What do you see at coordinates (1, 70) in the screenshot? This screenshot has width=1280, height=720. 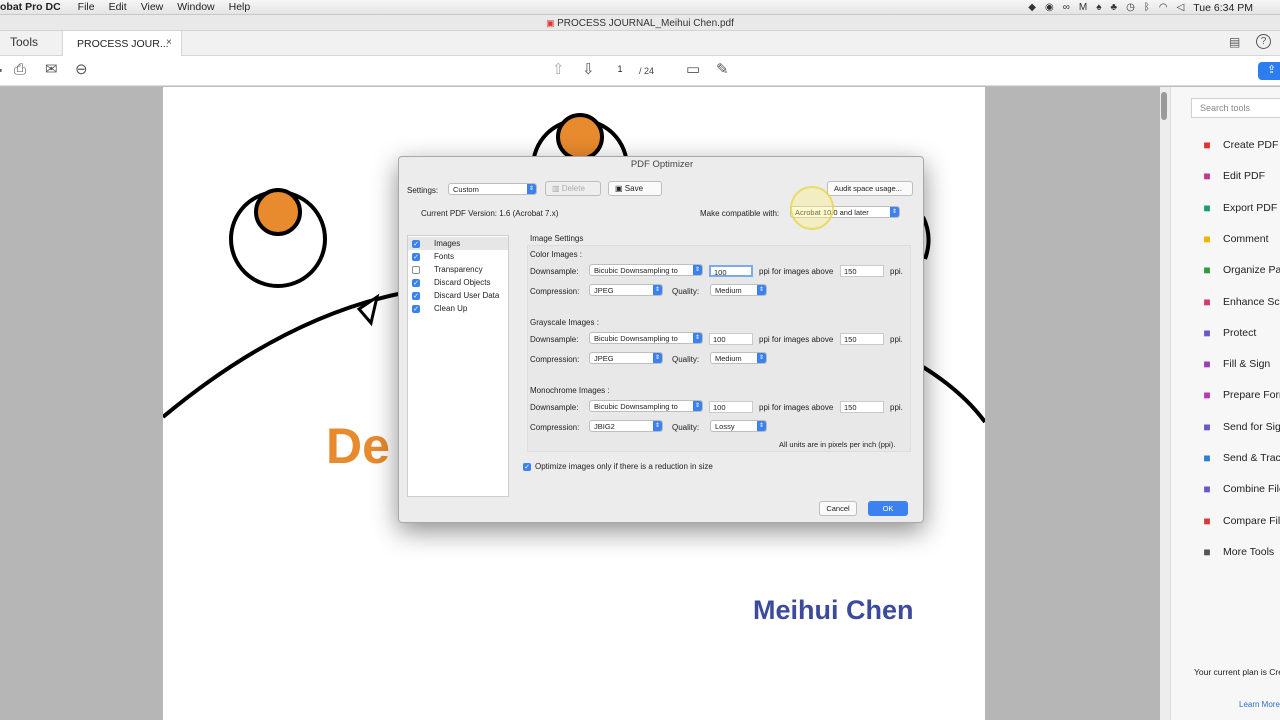 I see `save-icon: ▪` at bounding box center [1, 70].